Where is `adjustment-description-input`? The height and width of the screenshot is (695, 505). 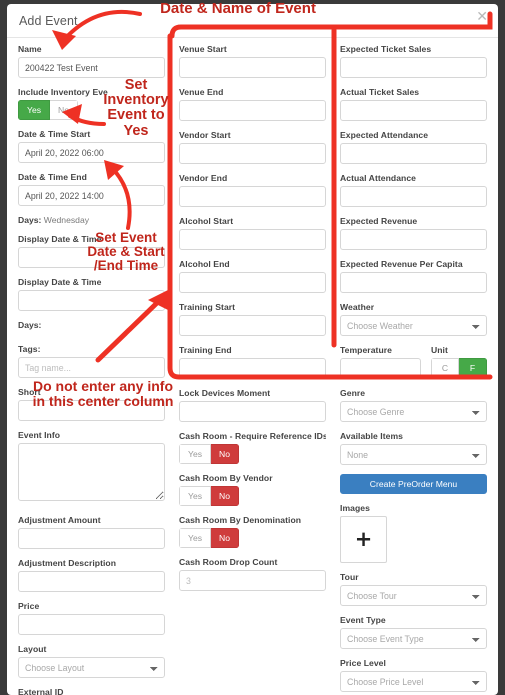
adjustment-description-input is located at coordinates (91, 581).